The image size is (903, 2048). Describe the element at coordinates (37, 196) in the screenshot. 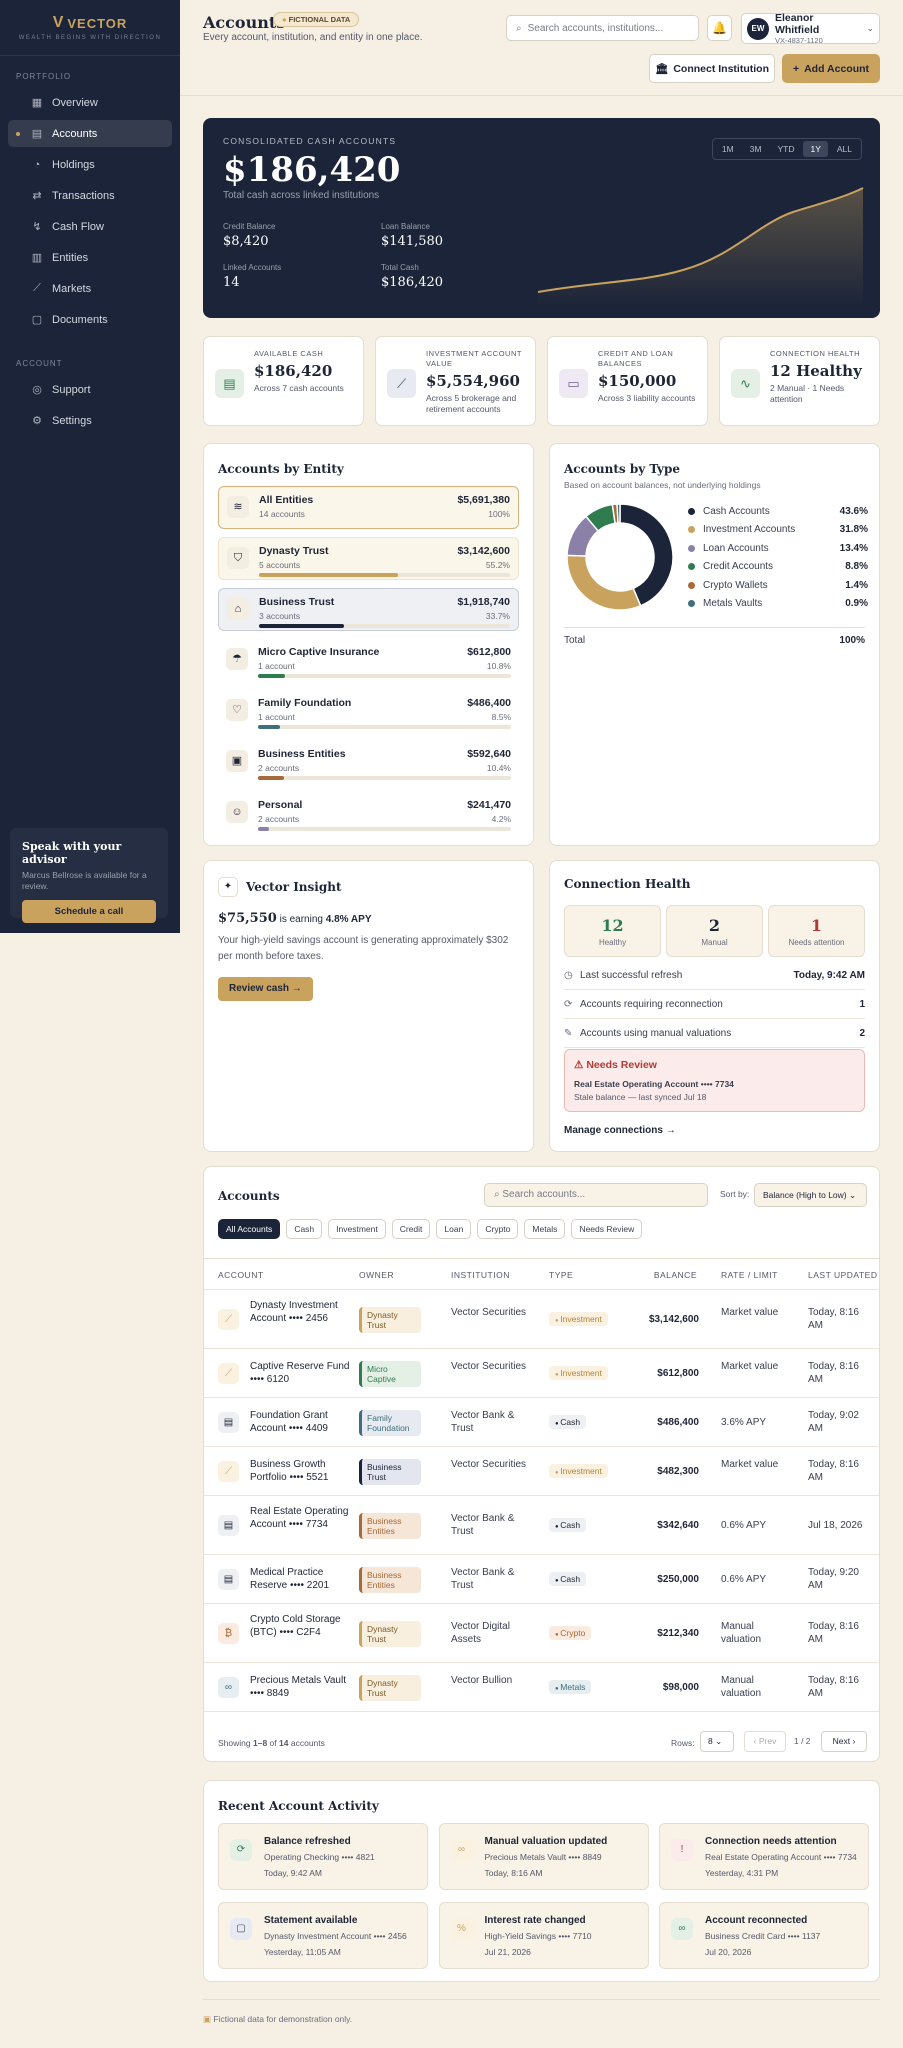

I see `swap-icon: ⇄` at that location.